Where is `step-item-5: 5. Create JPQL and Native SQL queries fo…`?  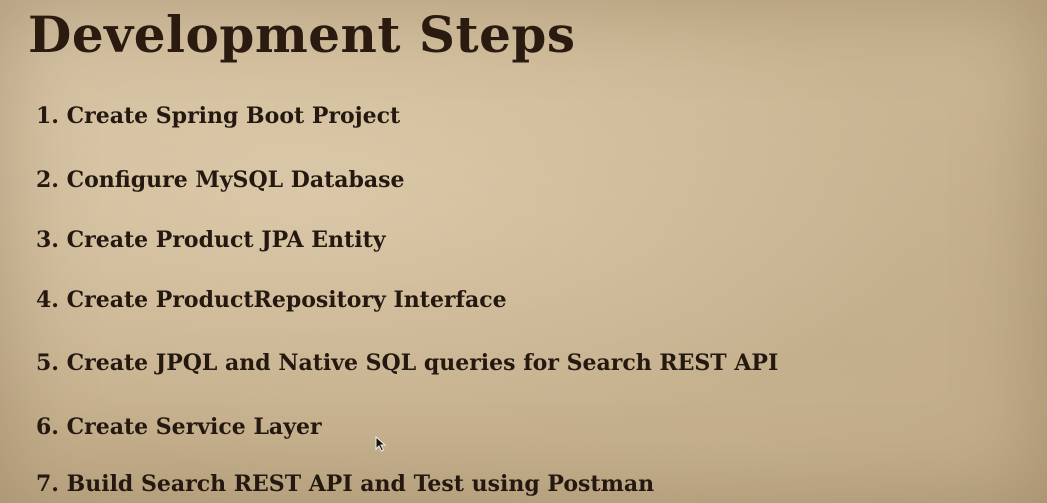
step-item-5: 5. Create JPQL and Native SQL queries fo… is located at coordinates (407, 363).